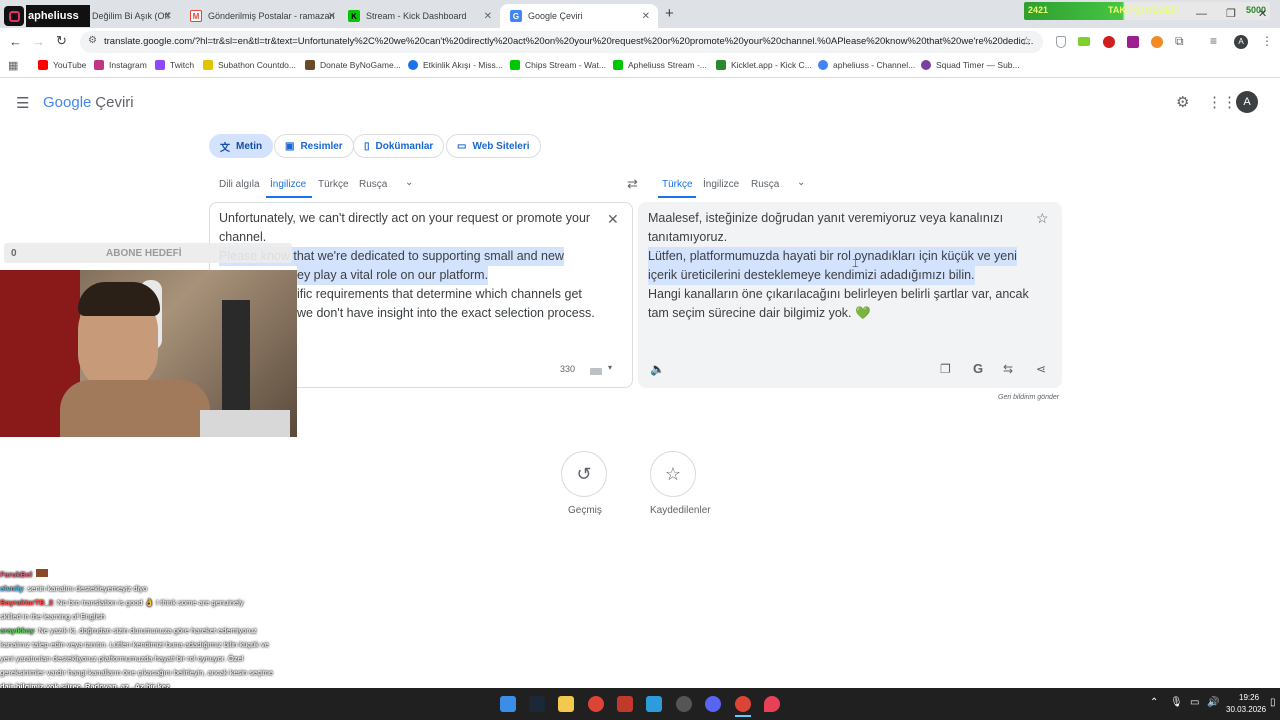  I want to click on tab-gmail: M Gönderilmiş Postalar - ramazan ✕, so click(262, 16).